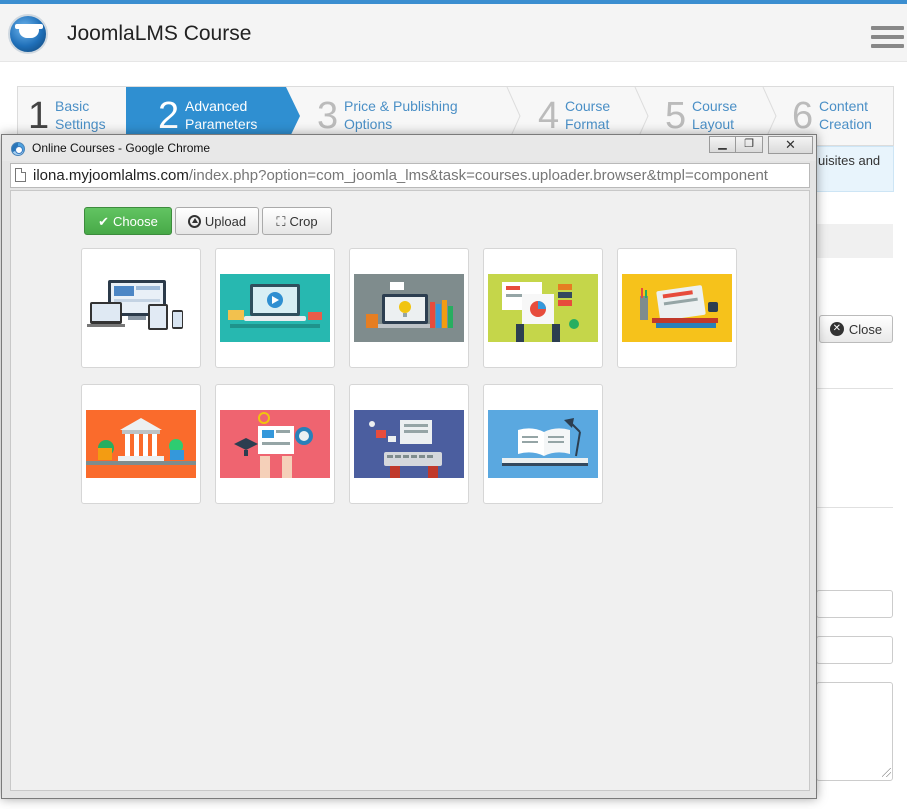 This screenshot has height=809, width=907. Describe the element at coordinates (588, 115) in the screenshot. I see `step-label: Course Format` at that location.